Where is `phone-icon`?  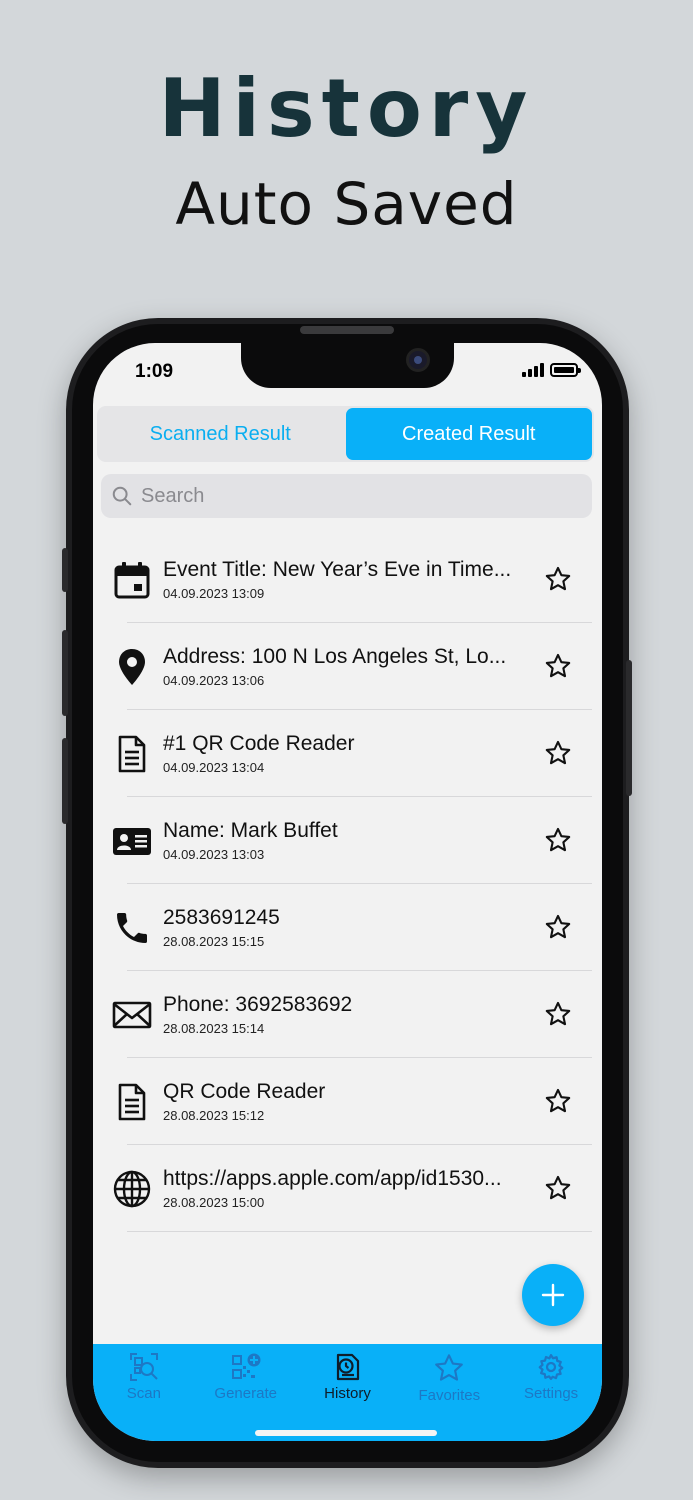
phone-icon is located at coordinates (132, 928).